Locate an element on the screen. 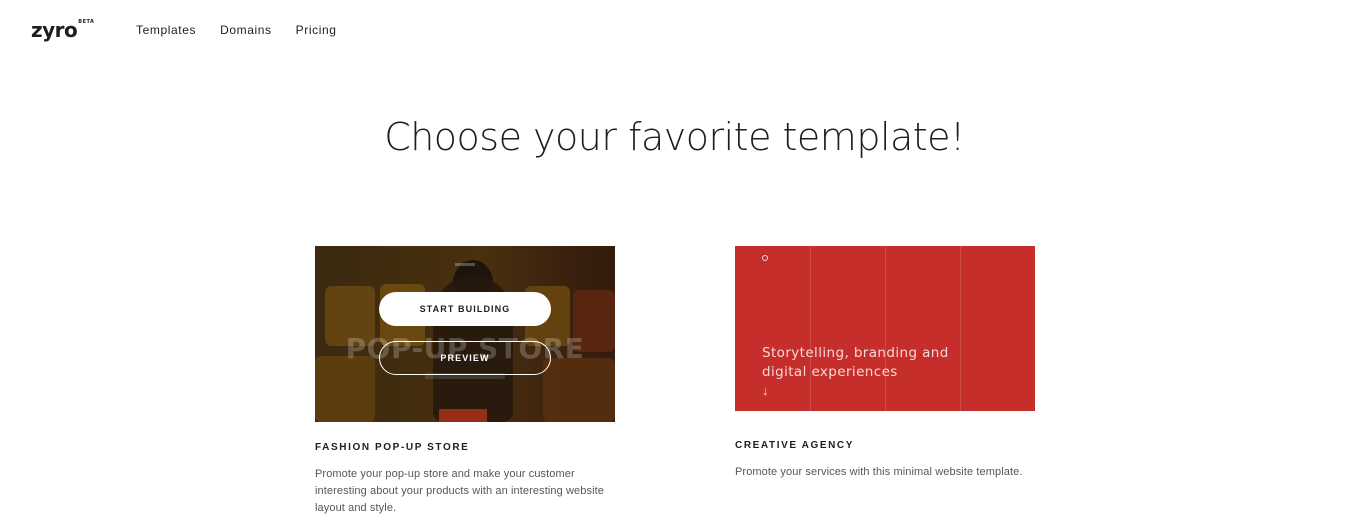 The image size is (1349, 520). main-nav: Templates Domains Pricing is located at coordinates (236, 30).